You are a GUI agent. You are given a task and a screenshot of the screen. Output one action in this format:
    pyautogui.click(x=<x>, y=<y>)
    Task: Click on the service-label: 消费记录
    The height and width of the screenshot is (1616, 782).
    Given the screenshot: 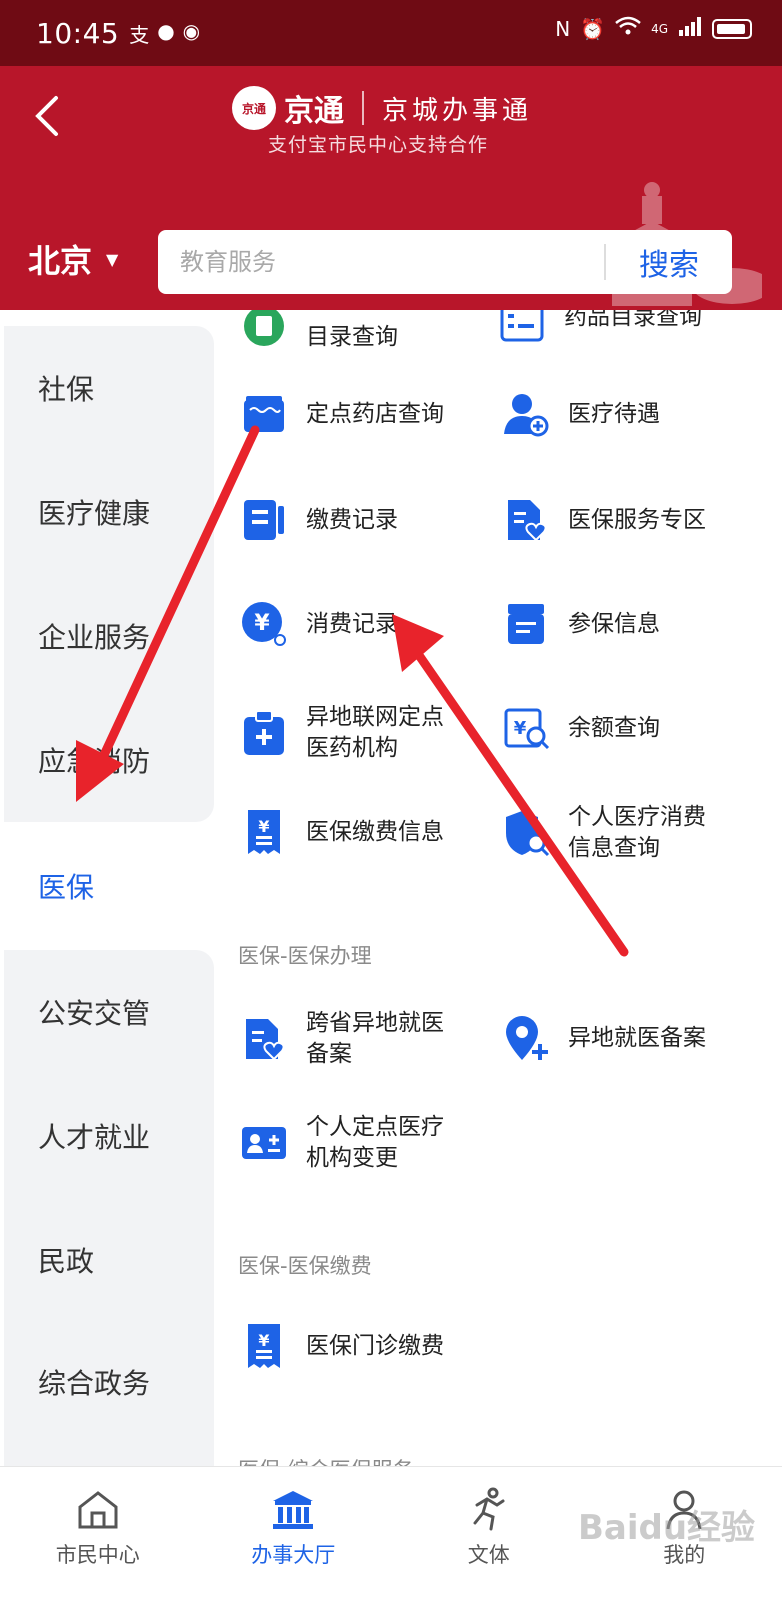 What is the action you would take?
    pyautogui.click(x=352, y=623)
    